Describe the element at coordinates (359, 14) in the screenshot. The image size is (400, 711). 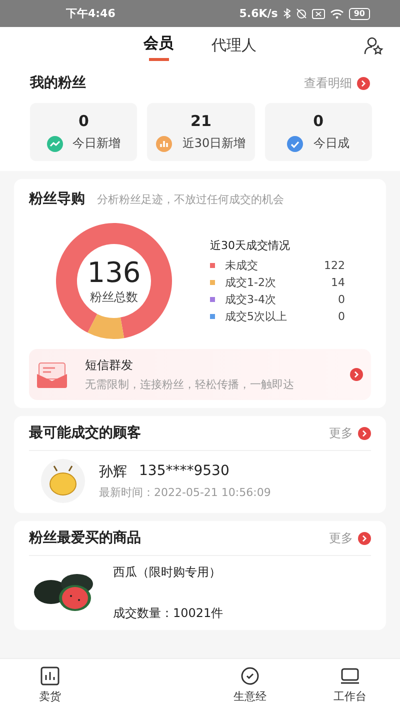
I see `battery-level: 90` at that location.